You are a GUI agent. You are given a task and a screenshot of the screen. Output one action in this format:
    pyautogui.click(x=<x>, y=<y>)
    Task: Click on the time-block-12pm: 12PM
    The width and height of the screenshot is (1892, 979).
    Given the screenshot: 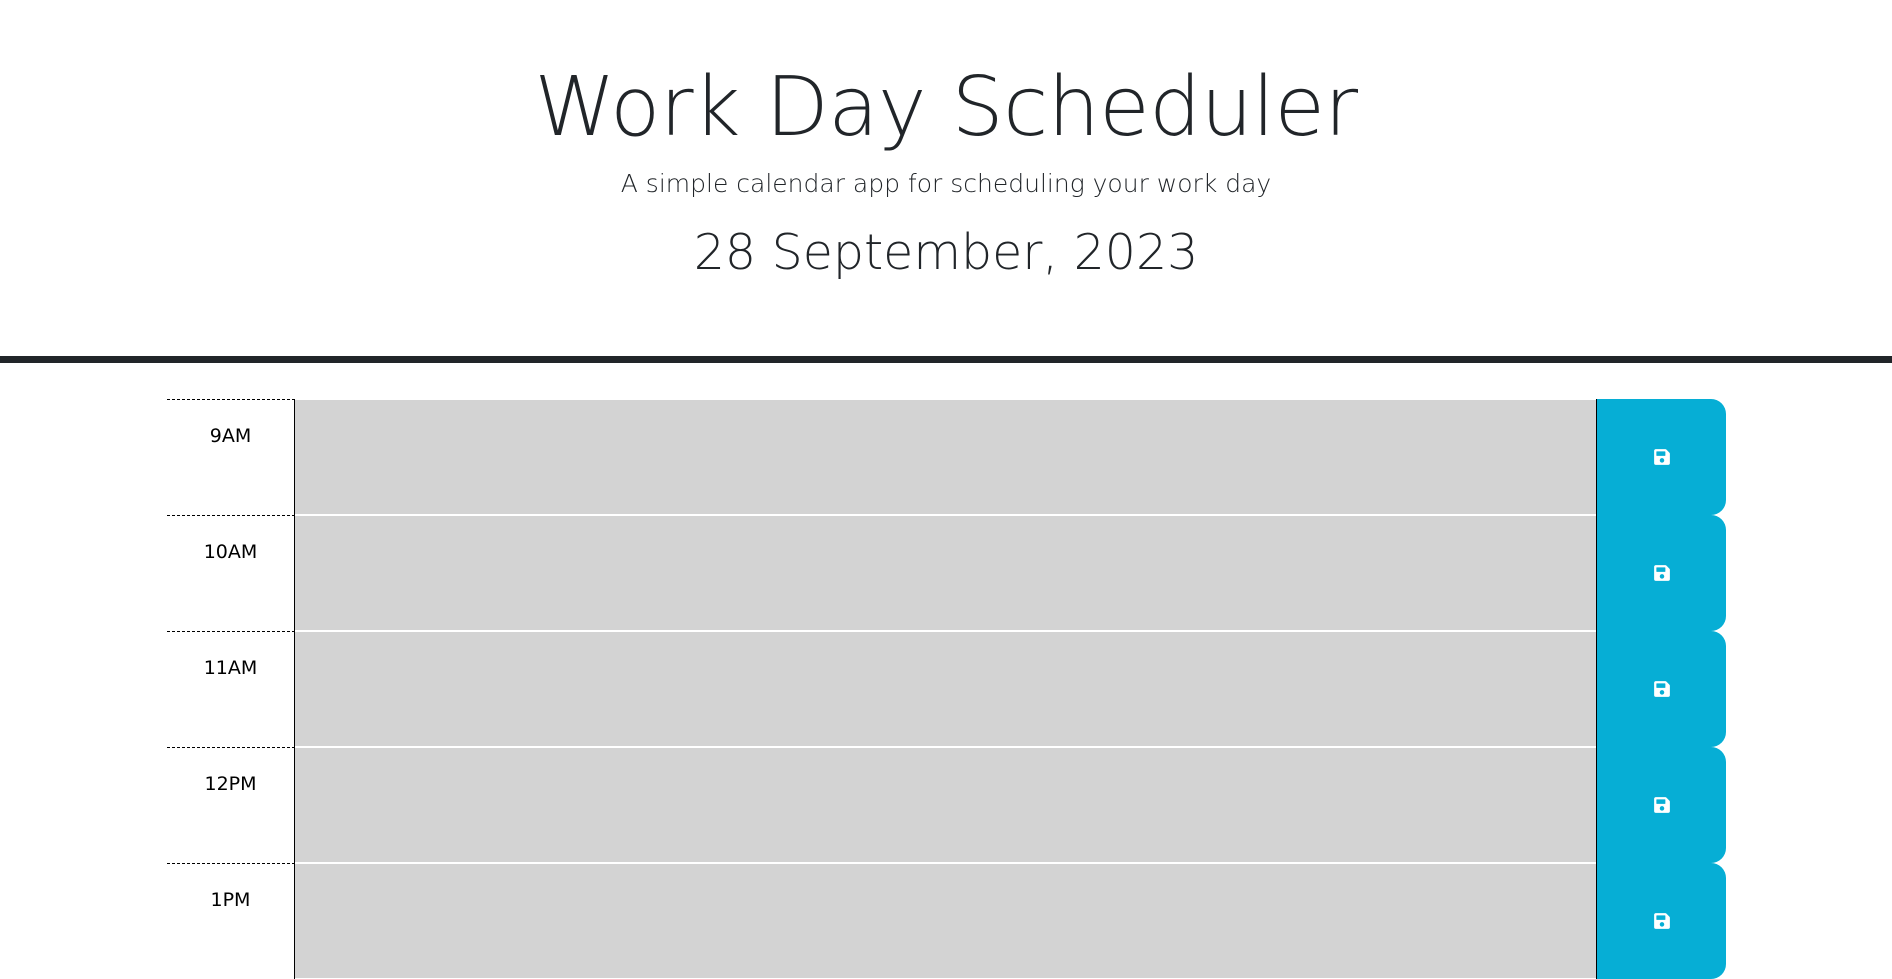 What is the action you would take?
    pyautogui.click(x=947, y=805)
    